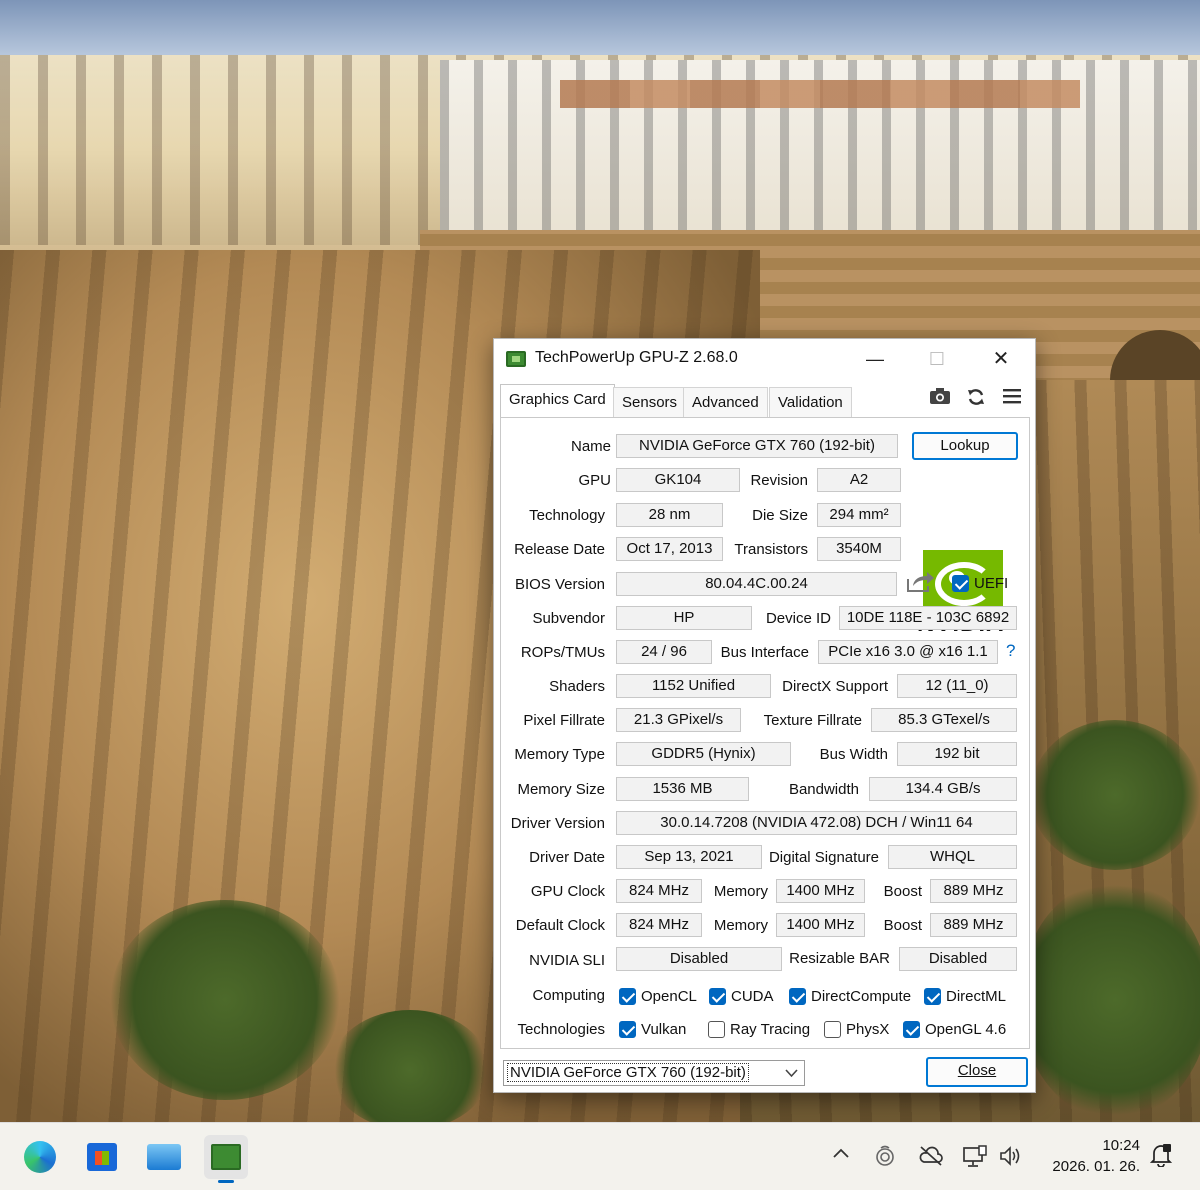 The image size is (1200, 1190). What do you see at coordinates (764, 360) in the screenshot?
I see `title-bar: TechPowerUp GPU-Z 2.68.0 — ☐ ✕` at bounding box center [764, 360].